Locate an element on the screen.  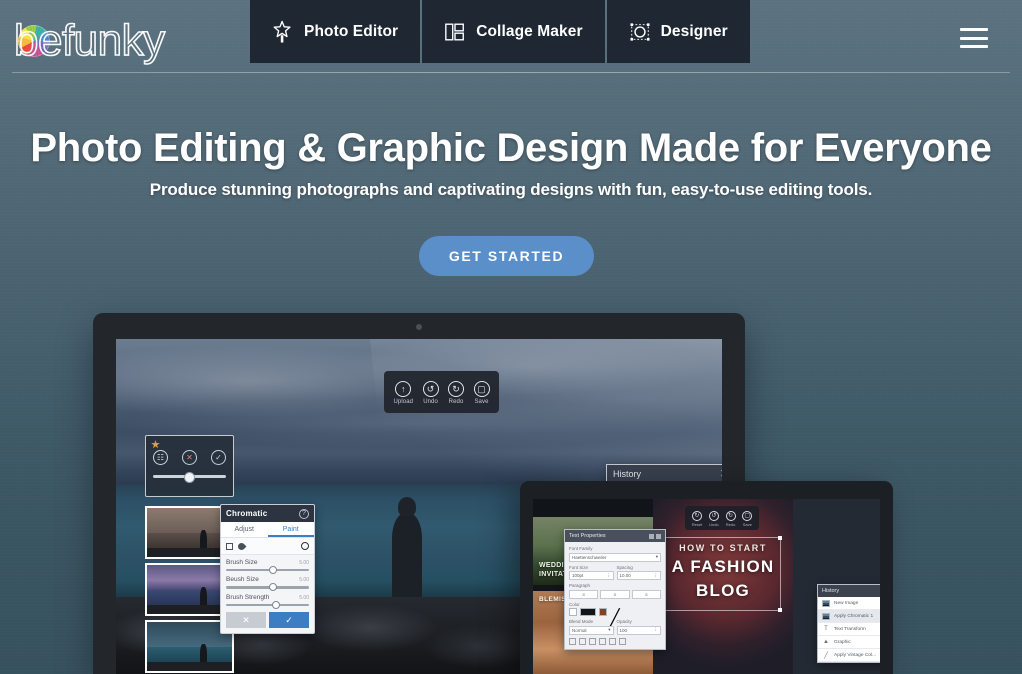
star-badge-icon is located at coordinates (155, 444).